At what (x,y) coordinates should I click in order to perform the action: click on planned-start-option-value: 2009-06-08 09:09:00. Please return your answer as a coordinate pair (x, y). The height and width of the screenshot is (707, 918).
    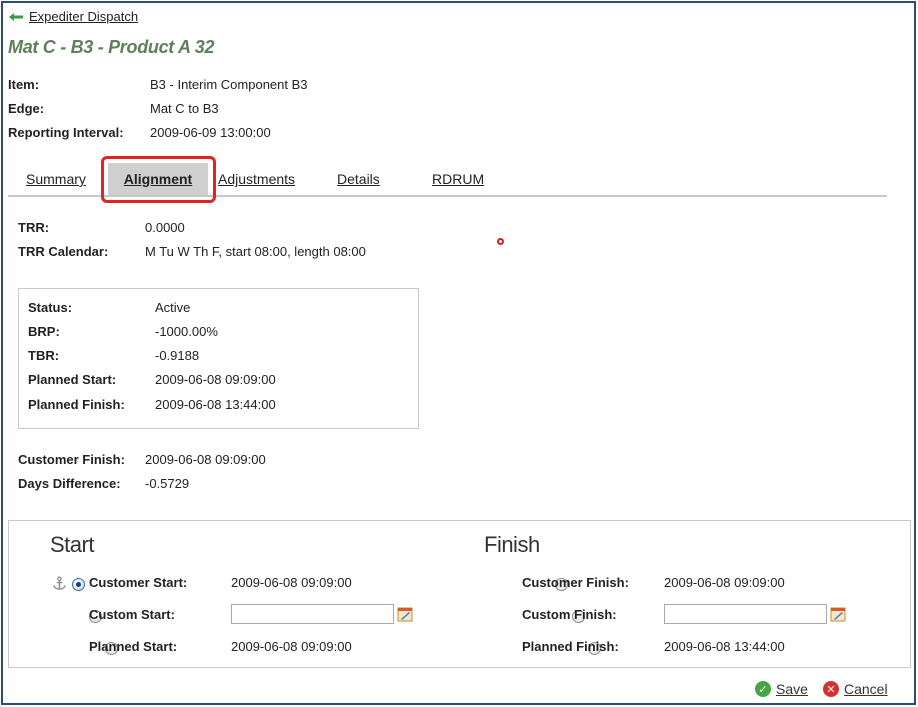
    Looking at the image, I should click on (291, 646).